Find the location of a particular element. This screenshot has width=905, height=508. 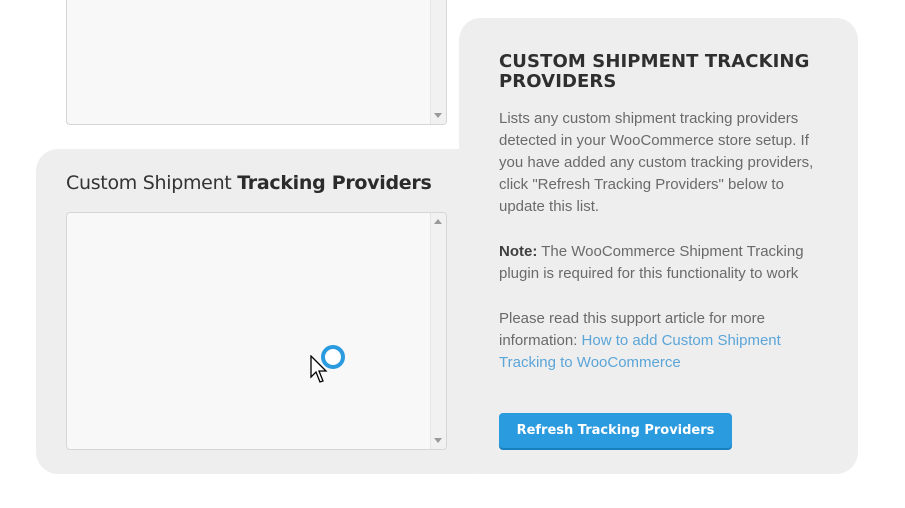

scroll-up-icon is located at coordinates (438, 221).